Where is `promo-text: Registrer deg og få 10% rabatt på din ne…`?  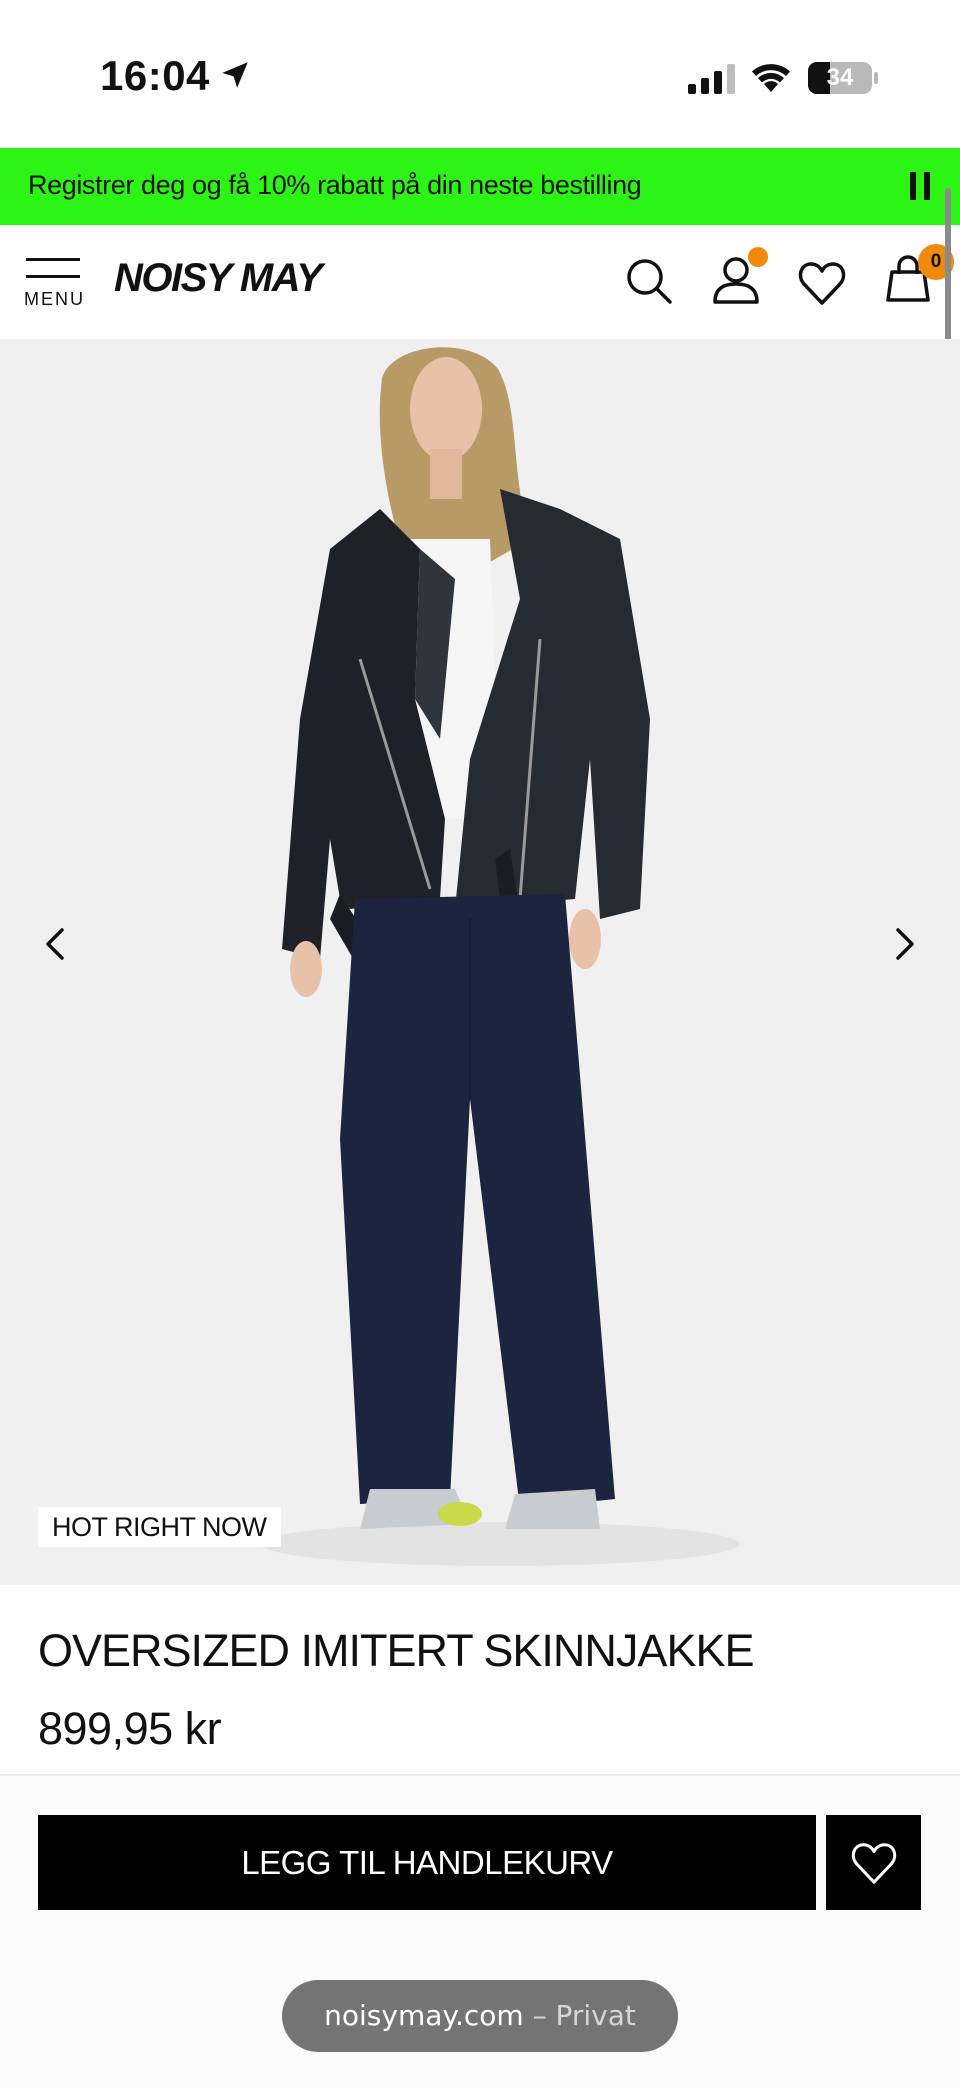
promo-text: Registrer deg og få 10% rabatt på din ne… is located at coordinates (335, 185).